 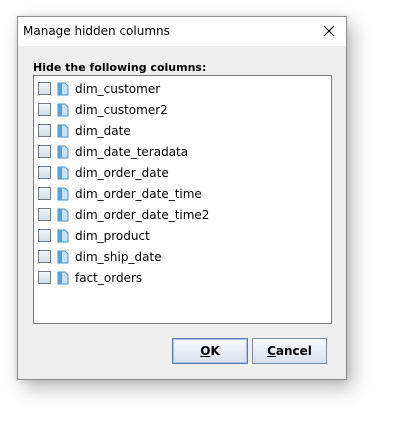 I want to click on list-item: dim_date_teradata, so click(x=178, y=152).